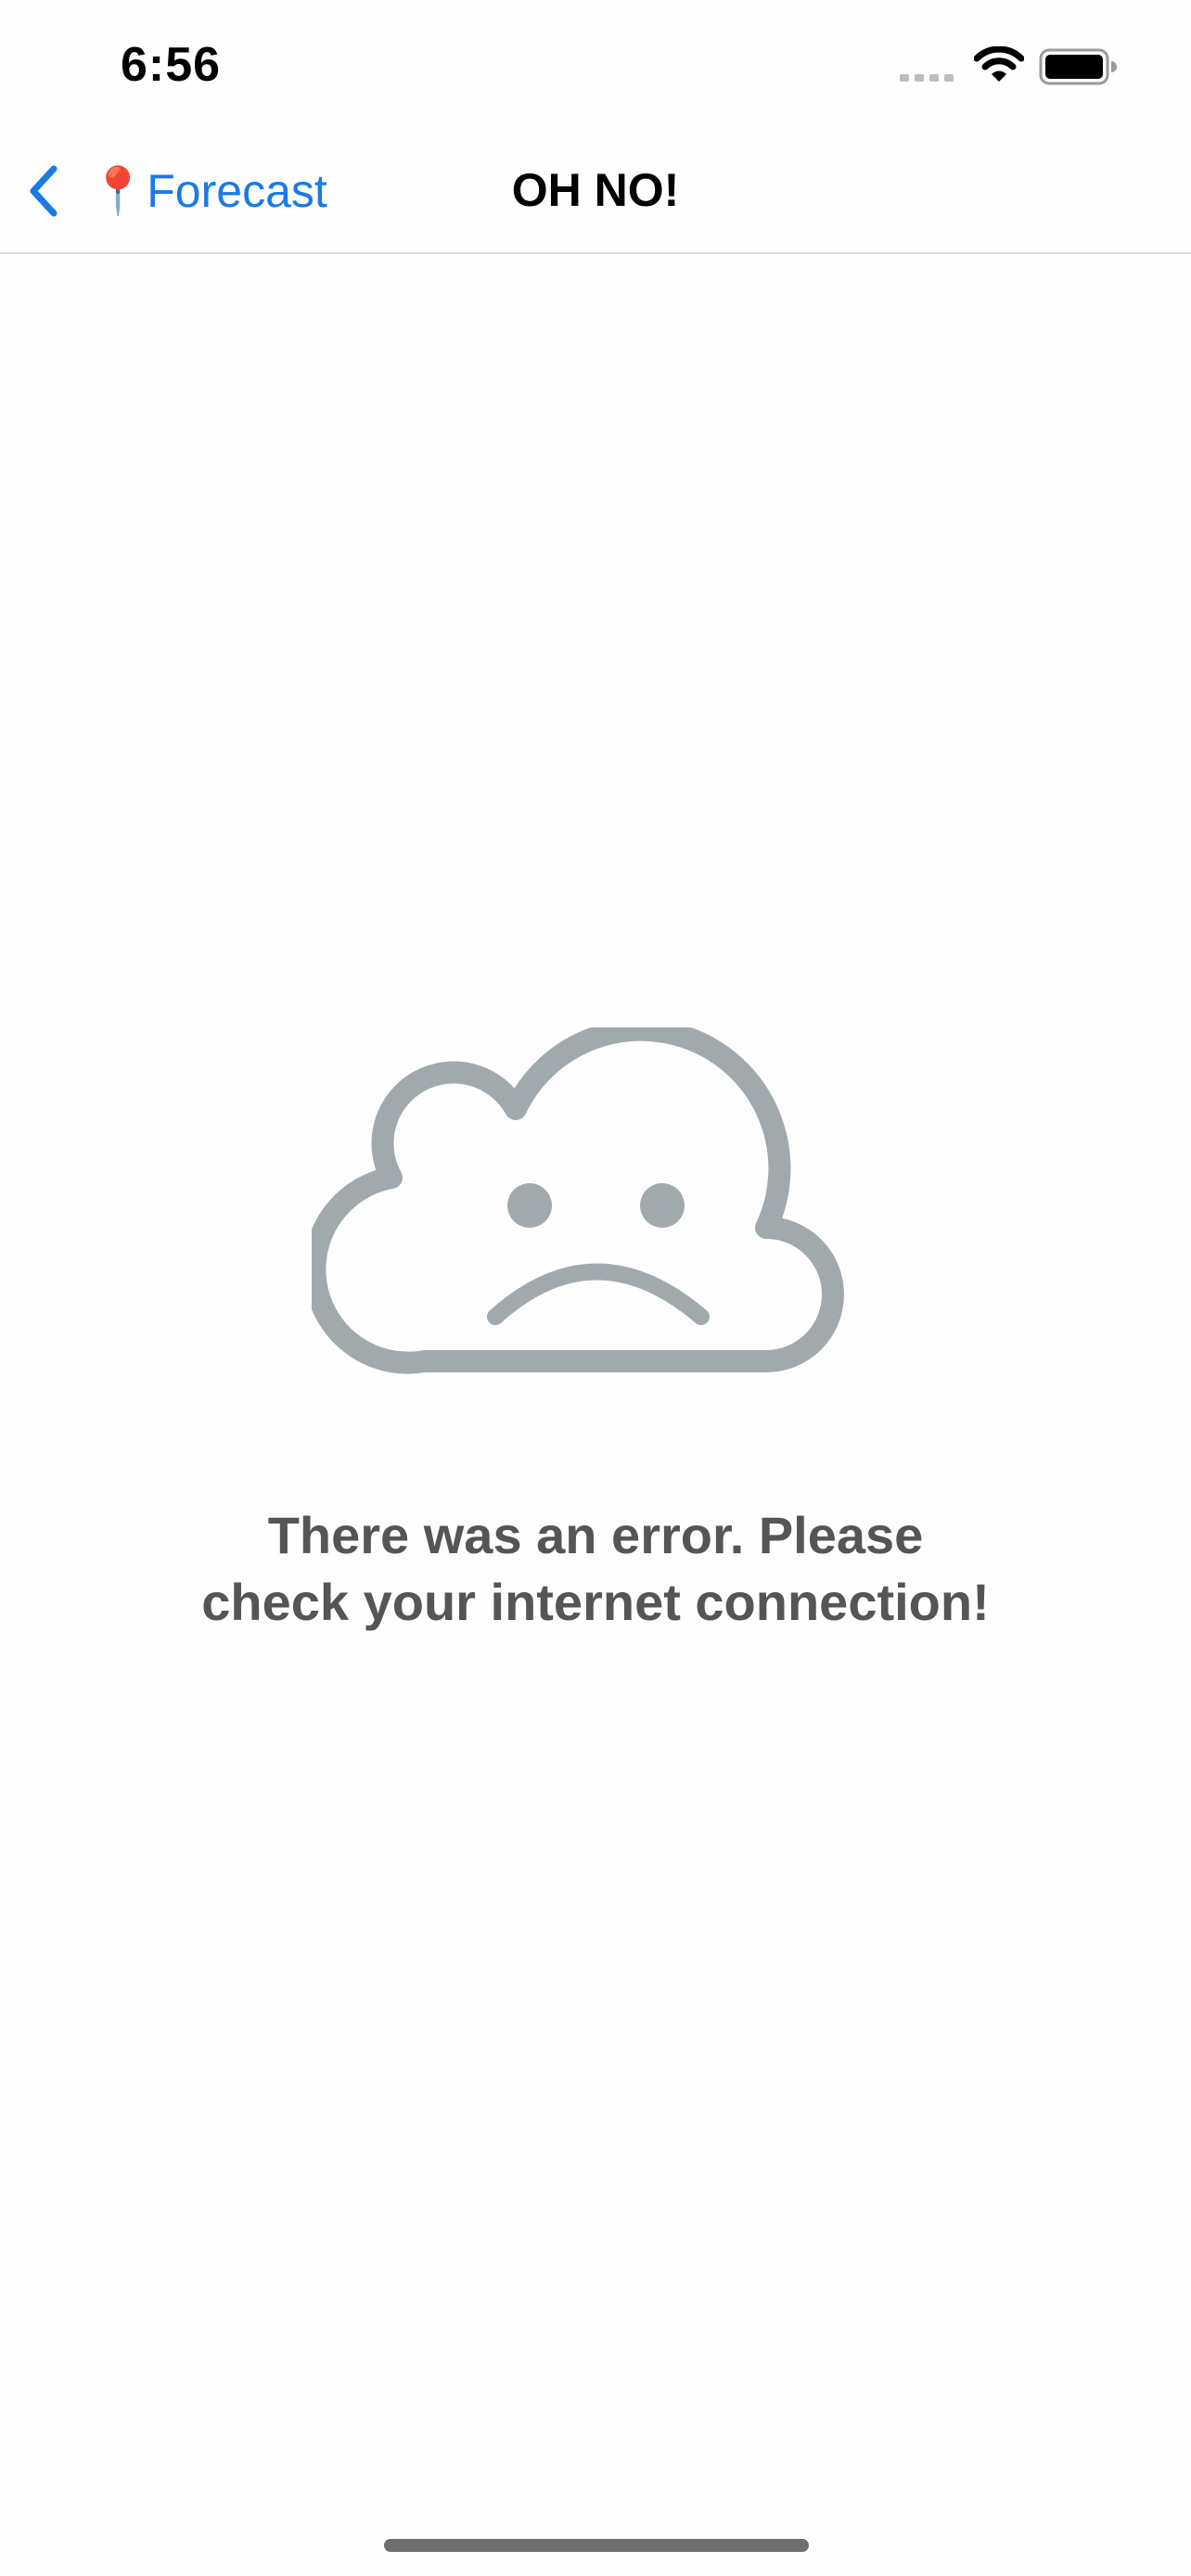  I want to click on page-title: OH NO!, so click(595, 190).